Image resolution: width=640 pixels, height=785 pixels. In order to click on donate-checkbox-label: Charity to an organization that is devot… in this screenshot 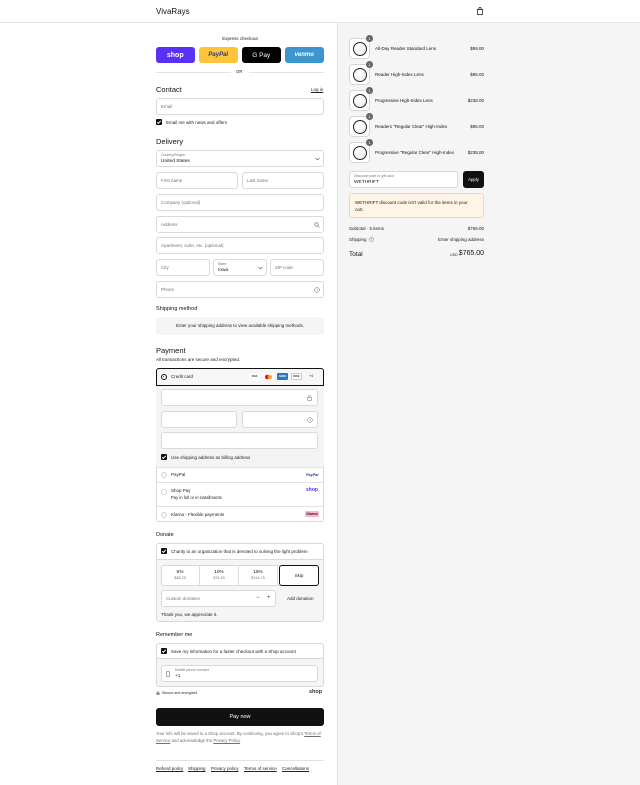, I will do `click(239, 551)`.